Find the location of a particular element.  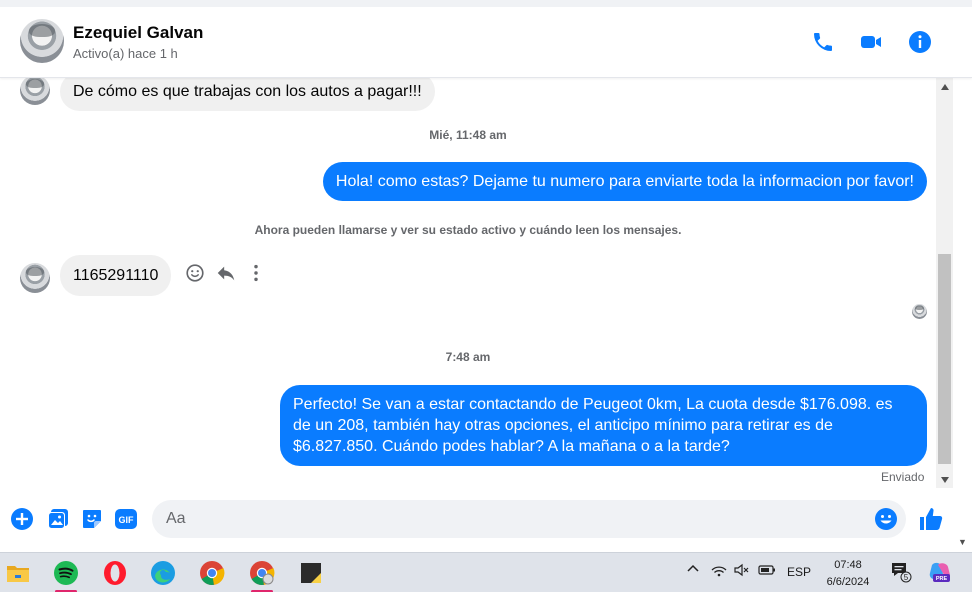

add-circle-icon is located at coordinates (22, 519).